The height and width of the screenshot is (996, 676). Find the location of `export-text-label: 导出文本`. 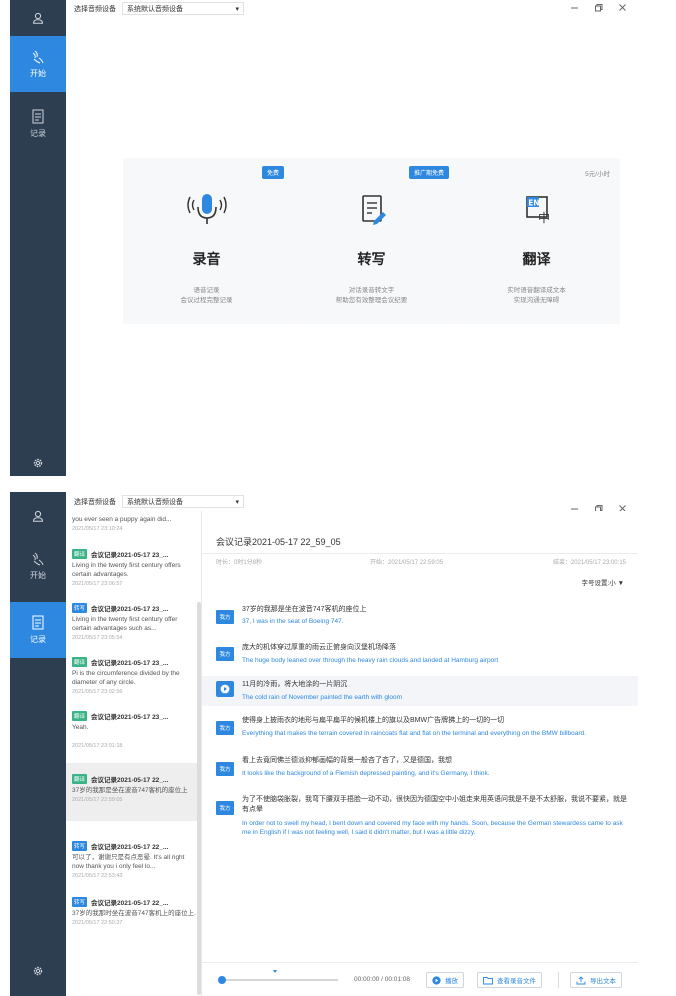

export-text-label: 导出文本 is located at coordinates (603, 981).